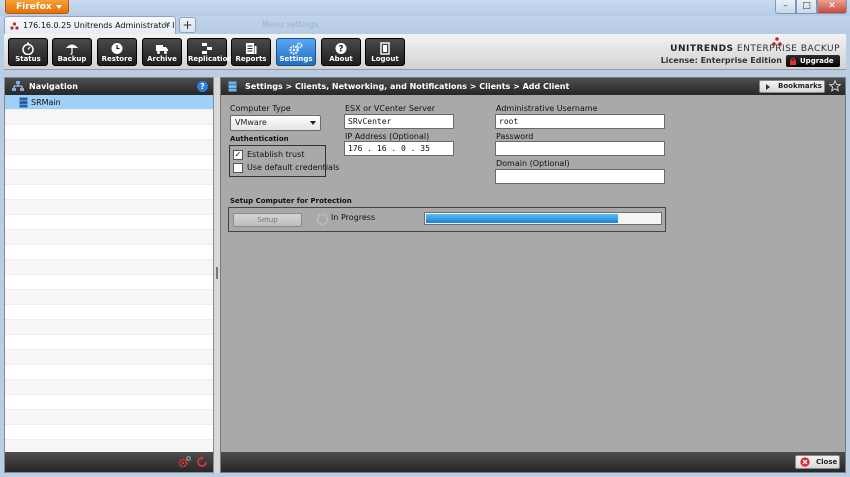 The height and width of the screenshot is (477, 850). What do you see at coordinates (805, 462) in the screenshot?
I see `close-icon` at bounding box center [805, 462].